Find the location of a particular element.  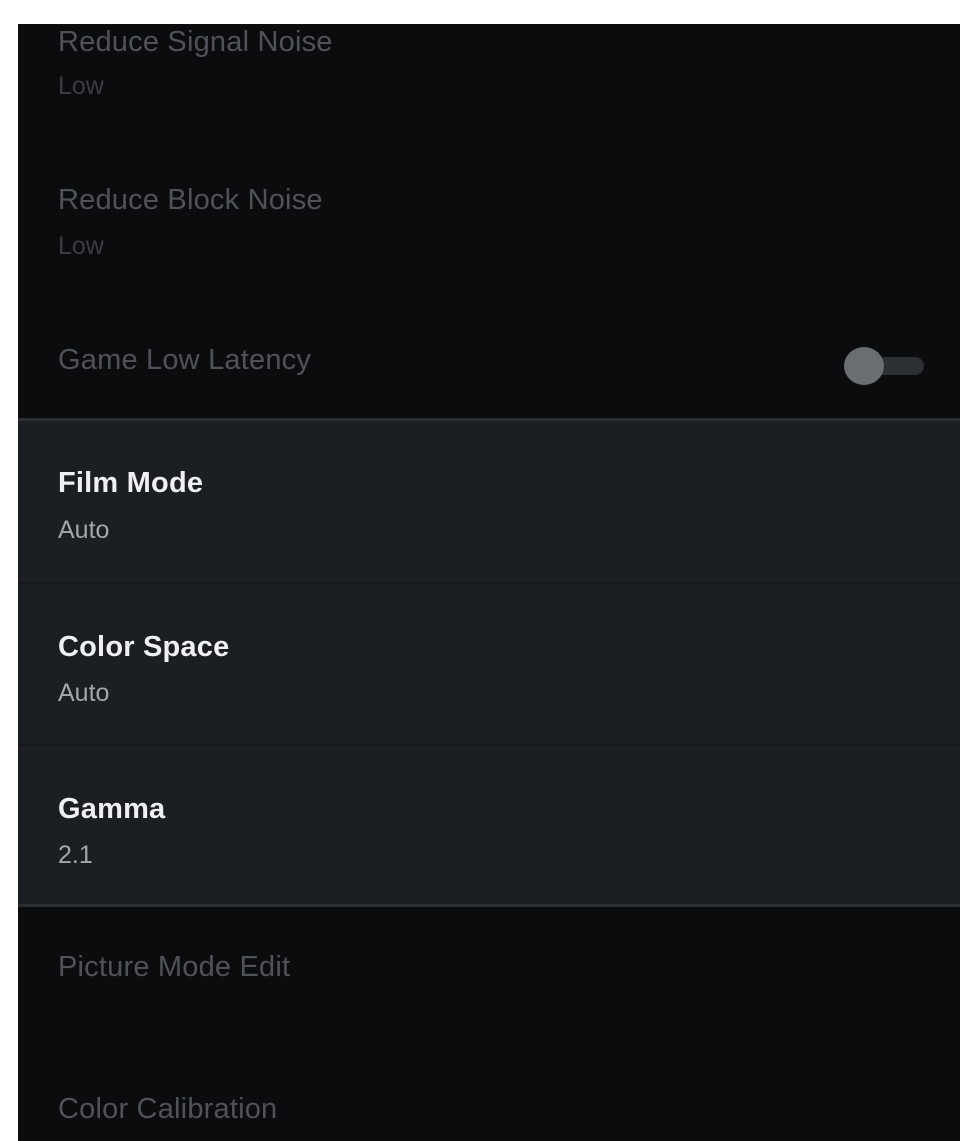

setting-film-mode: Film Mode Auto is located at coordinates (489, 501).